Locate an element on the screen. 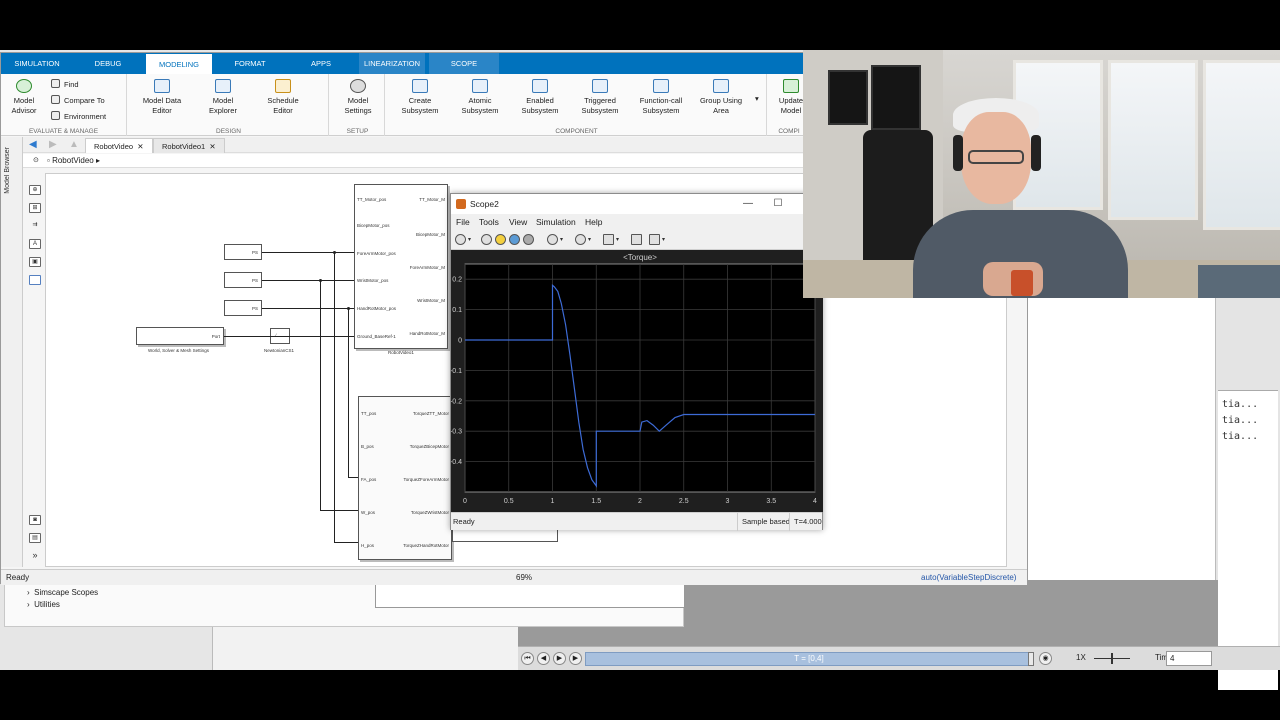 The width and height of the screenshot is (1280, 720). model-settings-label: Model Settings is located at coordinates (358, 105).